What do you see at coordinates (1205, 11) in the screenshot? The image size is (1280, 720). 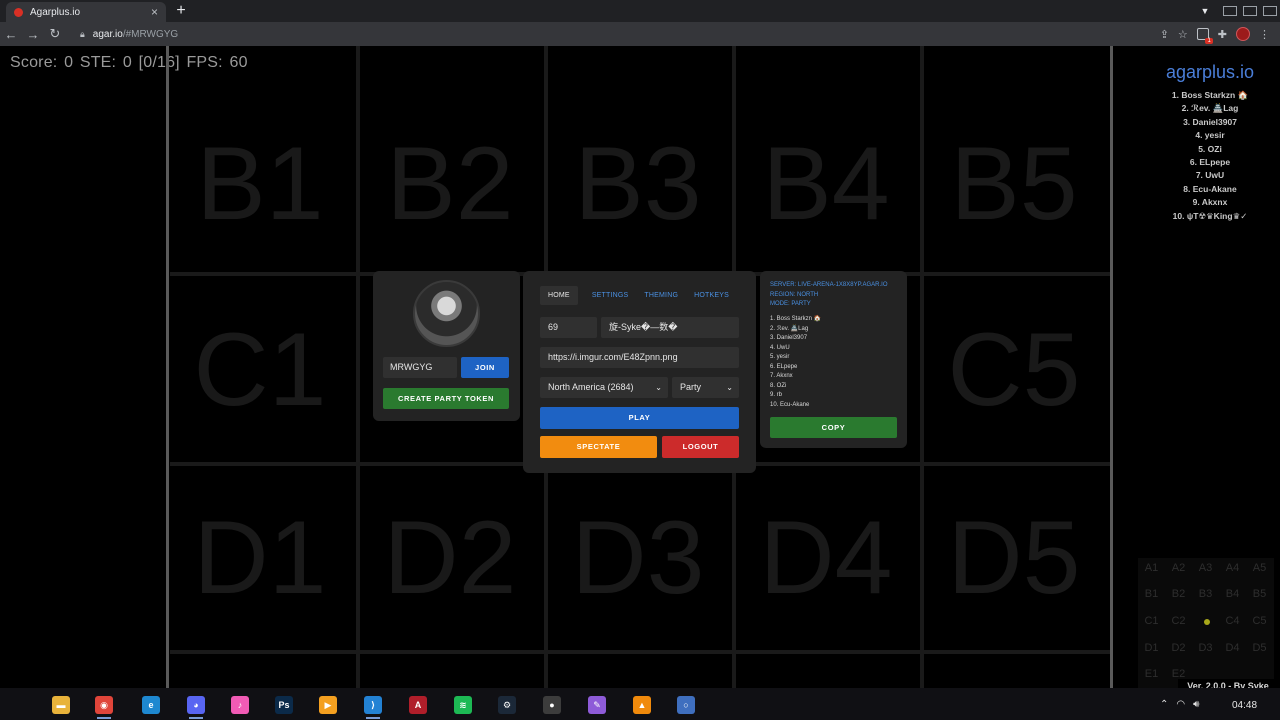 I see `tab-search-icon: ▼` at bounding box center [1205, 11].